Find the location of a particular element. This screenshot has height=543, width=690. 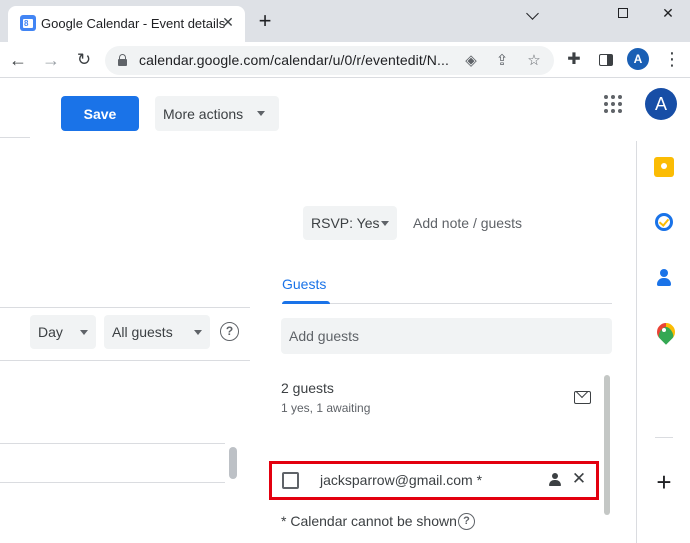

guests-scrollbar is located at coordinates (607, 445).